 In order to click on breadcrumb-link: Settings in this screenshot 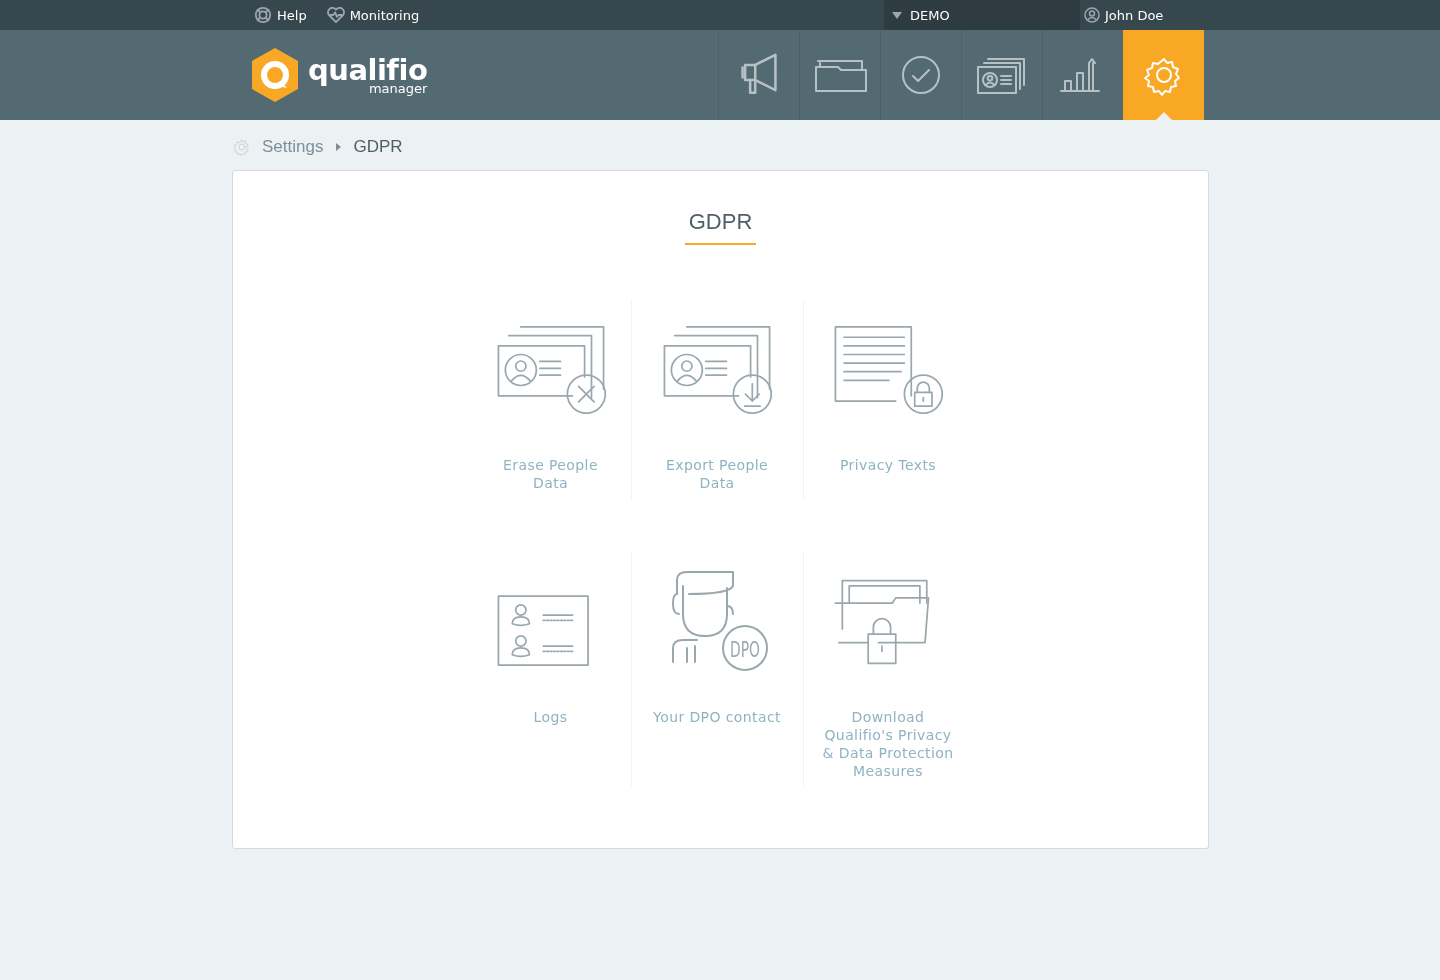, I will do `click(293, 147)`.